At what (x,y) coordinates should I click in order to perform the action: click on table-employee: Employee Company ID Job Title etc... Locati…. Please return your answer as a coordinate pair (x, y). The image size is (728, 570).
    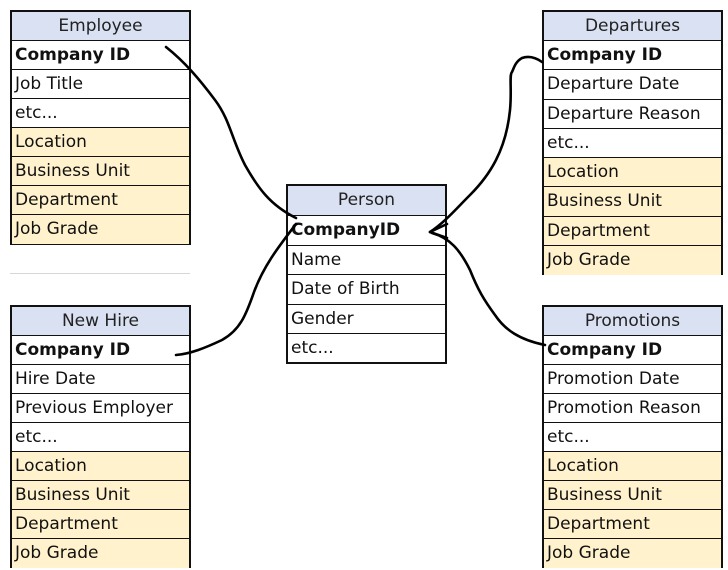
    Looking at the image, I should click on (100, 127).